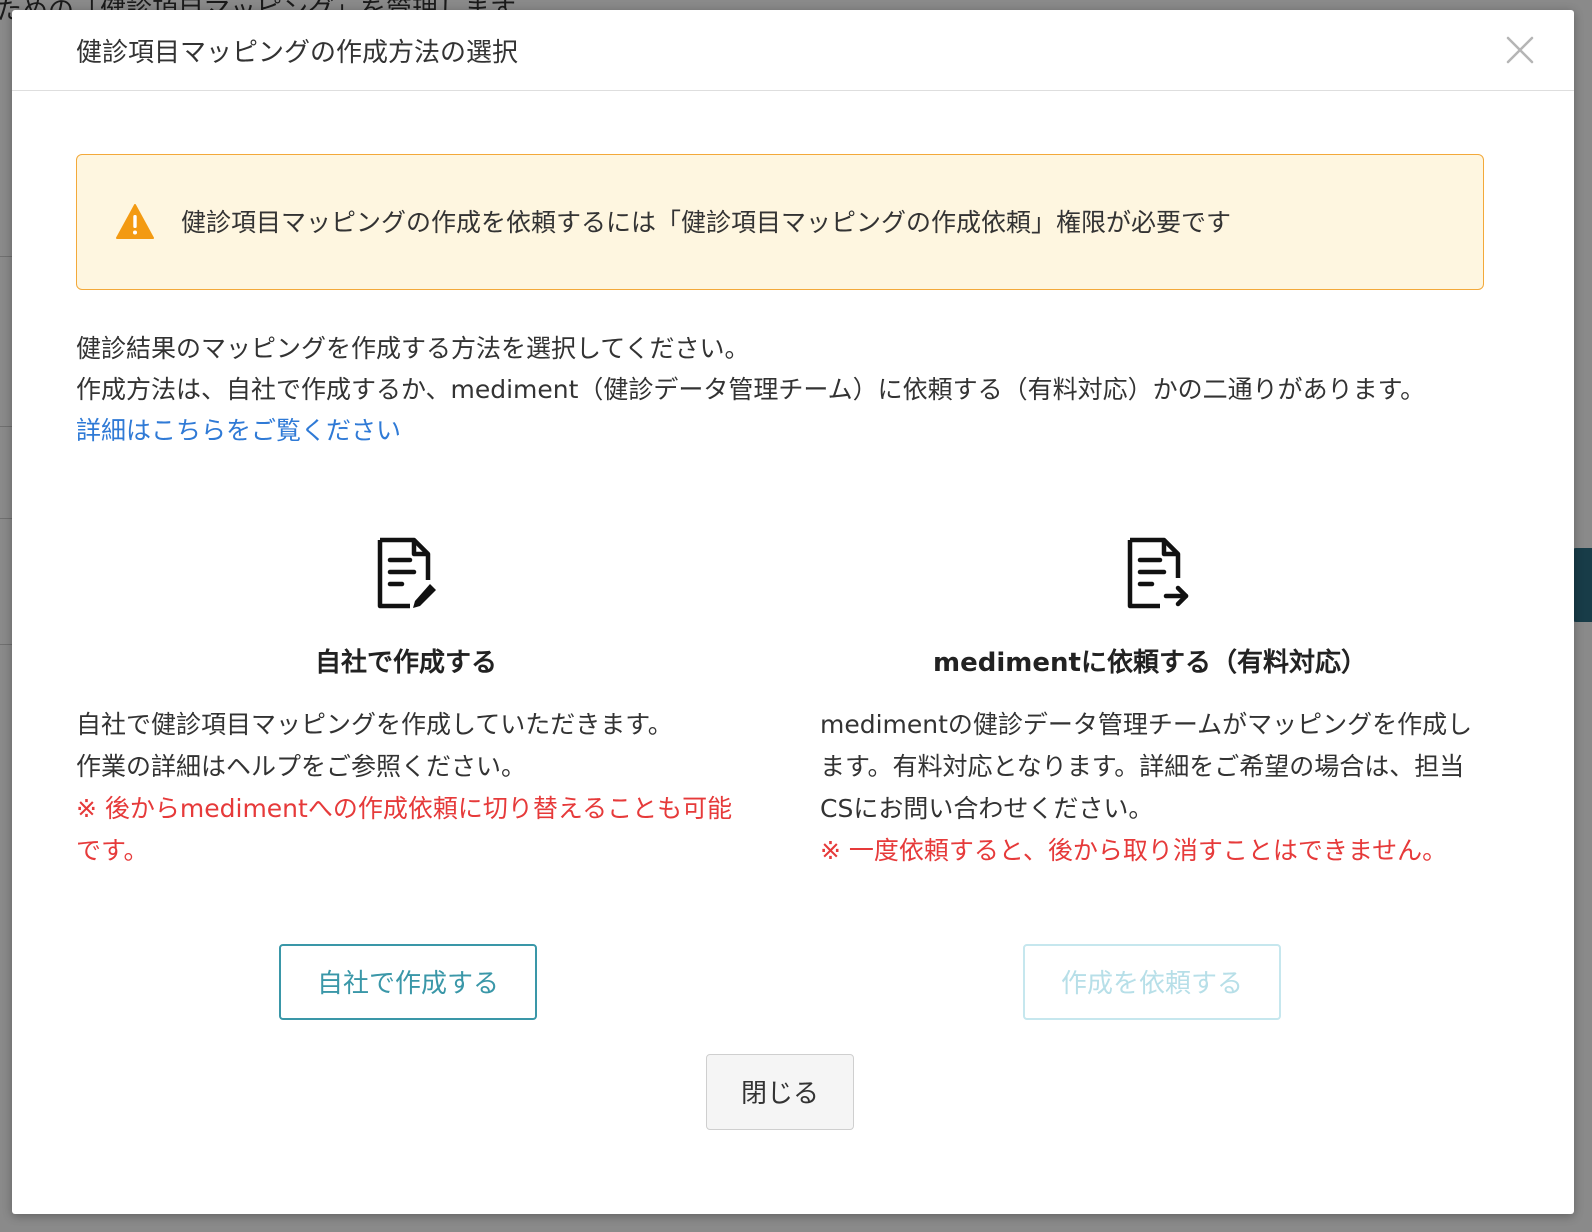 The width and height of the screenshot is (1592, 1232). I want to click on detail-link: 詳細はこちらをご覧ください, so click(238, 430).